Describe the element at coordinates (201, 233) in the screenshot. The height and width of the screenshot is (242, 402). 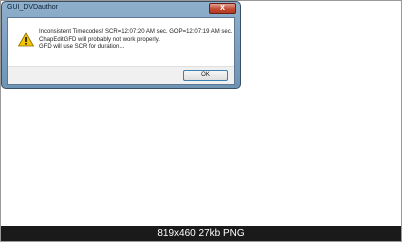
I see `image-caption: 819x460 27kb PNG` at that location.